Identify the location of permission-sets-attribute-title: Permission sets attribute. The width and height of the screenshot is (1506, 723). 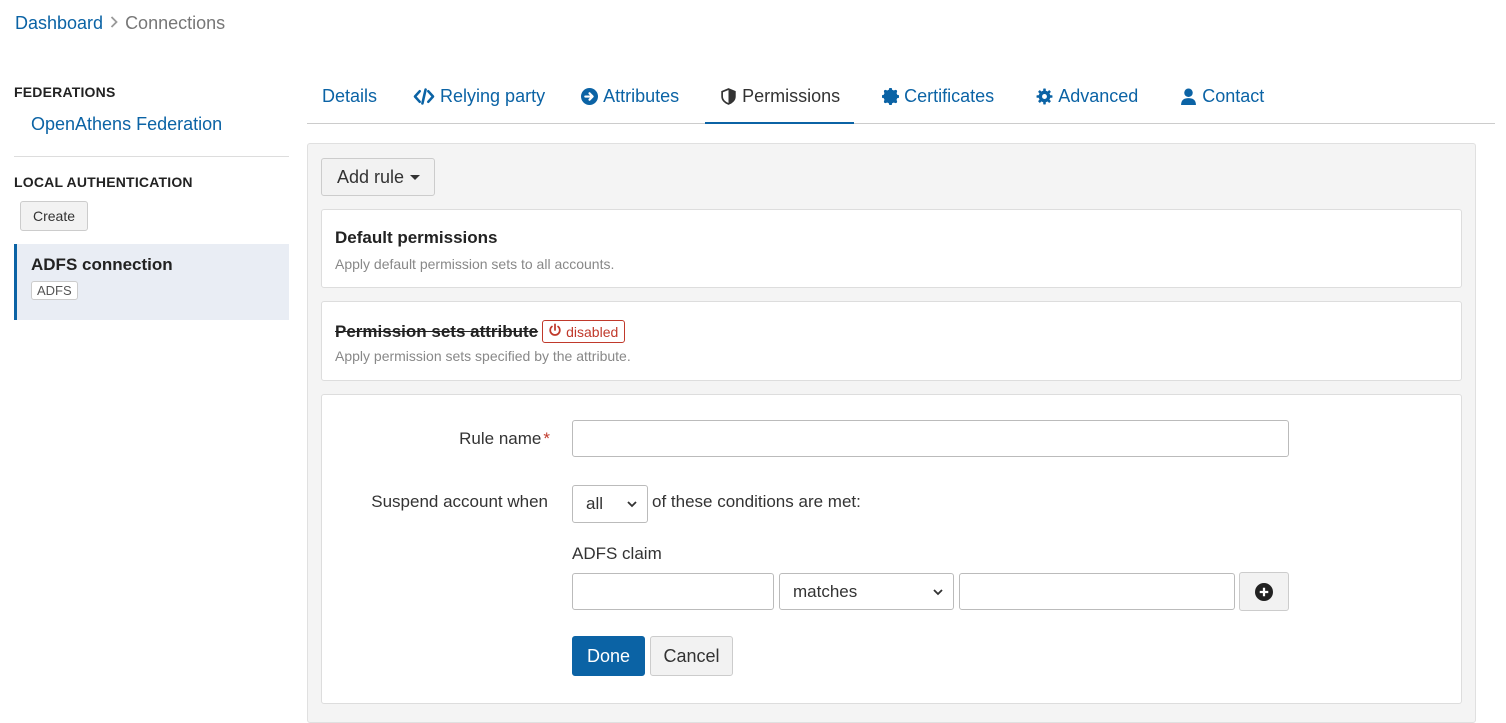
(437, 331).